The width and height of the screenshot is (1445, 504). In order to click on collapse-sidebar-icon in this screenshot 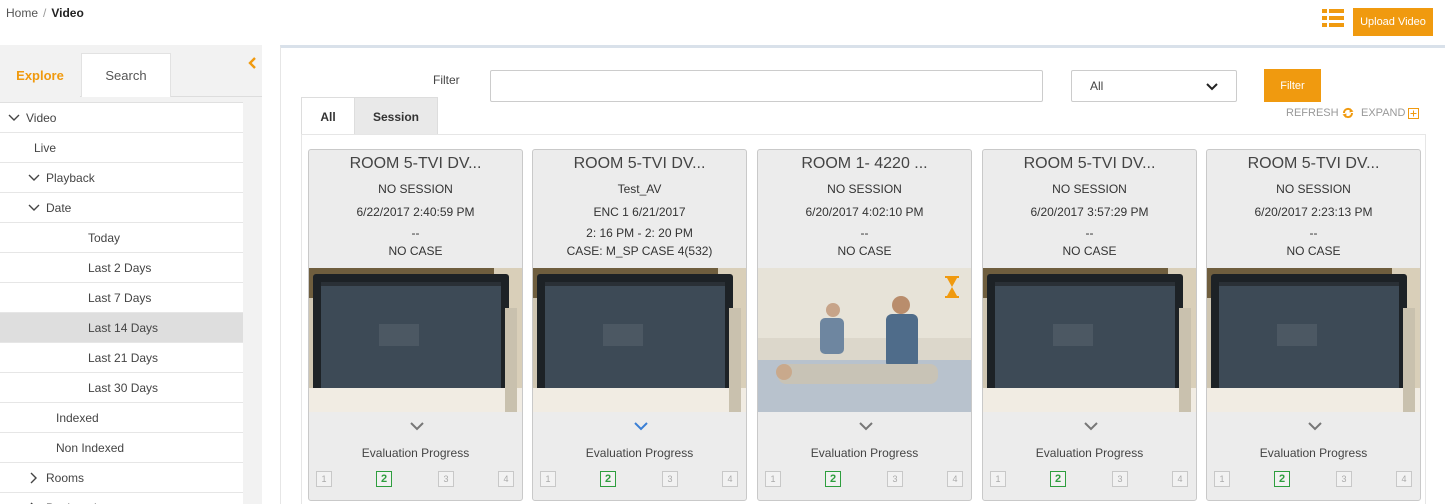, I will do `click(252, 63)`.